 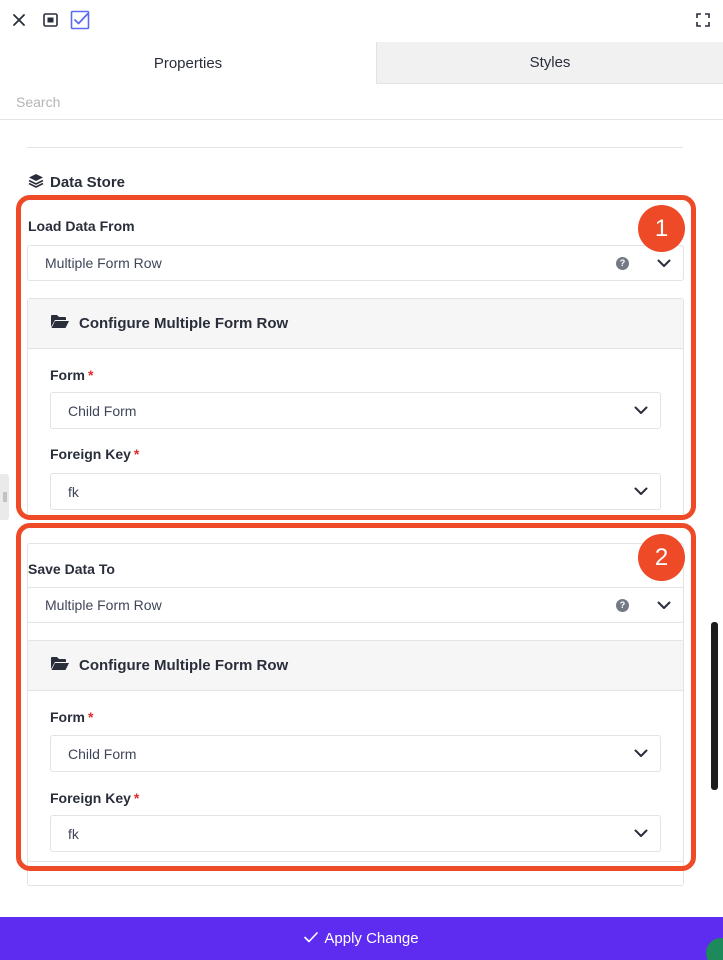 I want to click on divider, so click(x=355, y=147).